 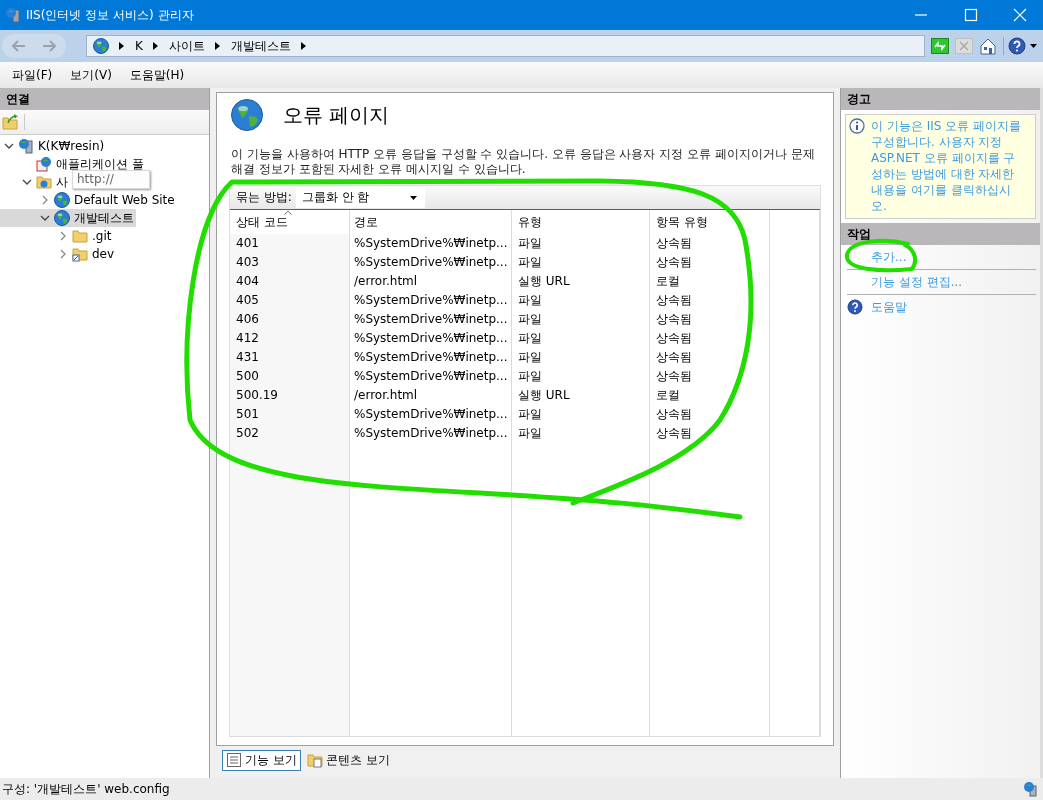 What do you see at coordinates (290, 414) in the screenshot?
I see `table-cell: 501` at bounding box center [290, 414].